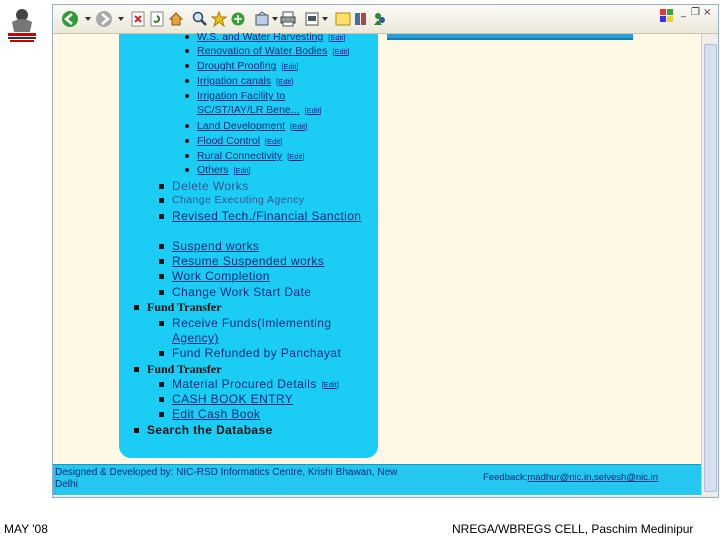 Image resolution: width=720 pixels, height=540 pixels. I want to click on feedback-email-link: madhur@nic.in,selvesh@nic.in, so click(592, 477).